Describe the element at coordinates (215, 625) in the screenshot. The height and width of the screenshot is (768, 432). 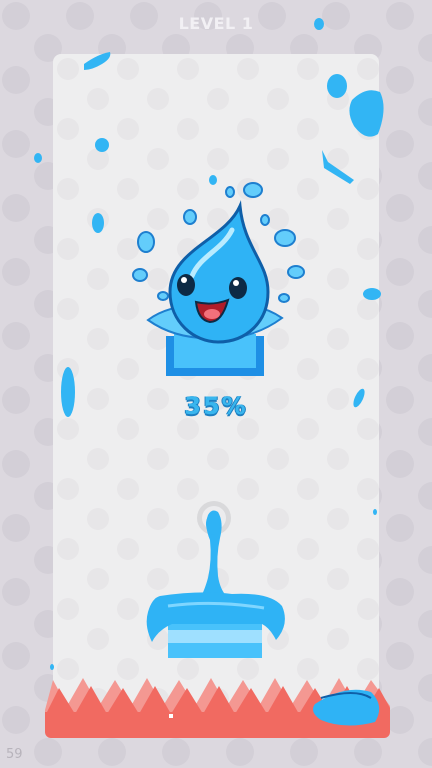
I see `water-platform` at that location.